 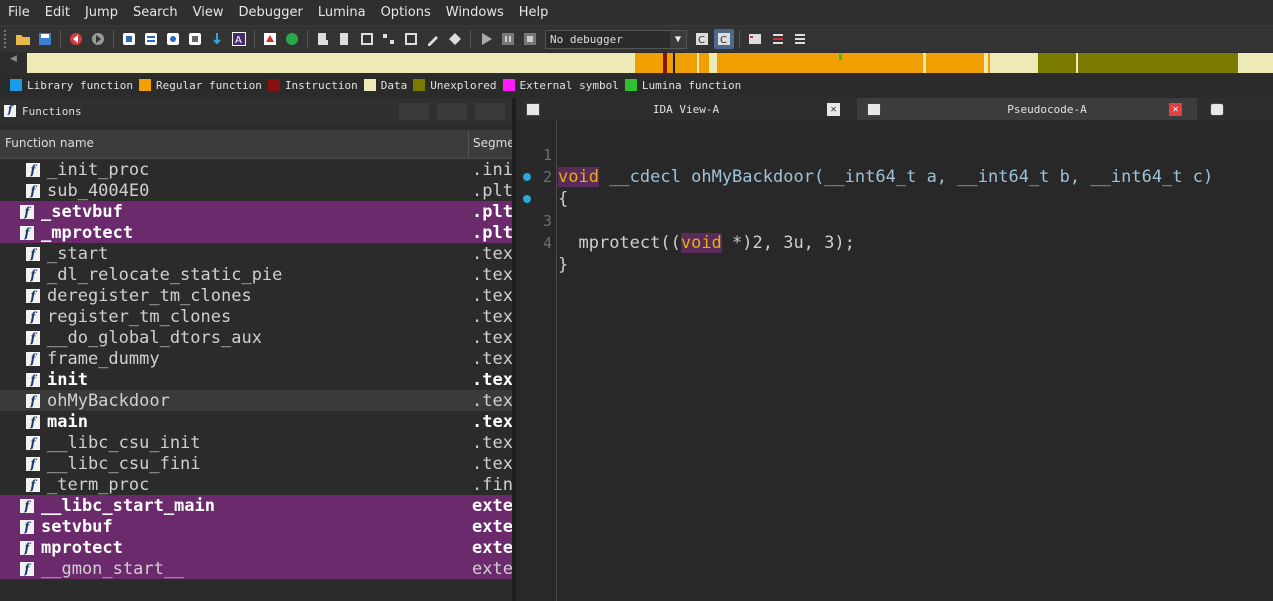 I want to click on data-icon, so click(x=345, y=39).